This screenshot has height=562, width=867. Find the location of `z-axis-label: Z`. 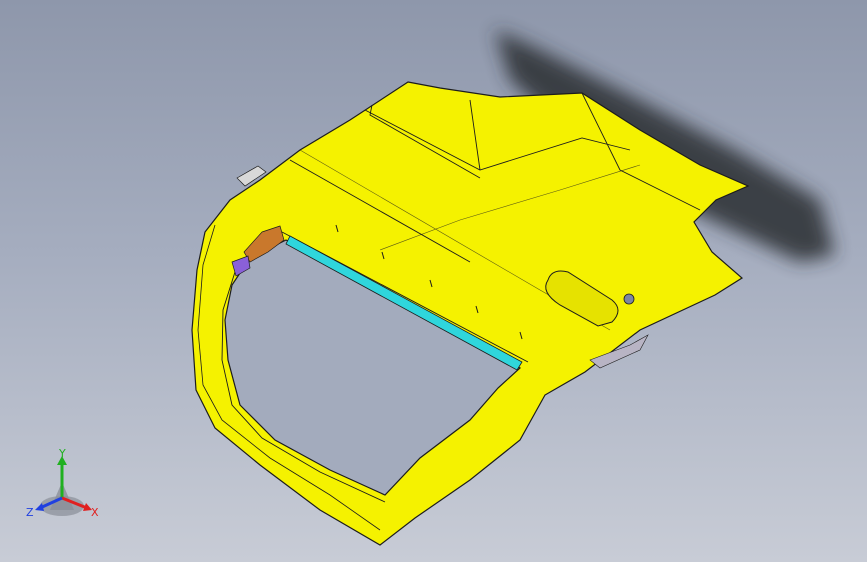

z-axis-label: Z is located at coordinates (30, 512).